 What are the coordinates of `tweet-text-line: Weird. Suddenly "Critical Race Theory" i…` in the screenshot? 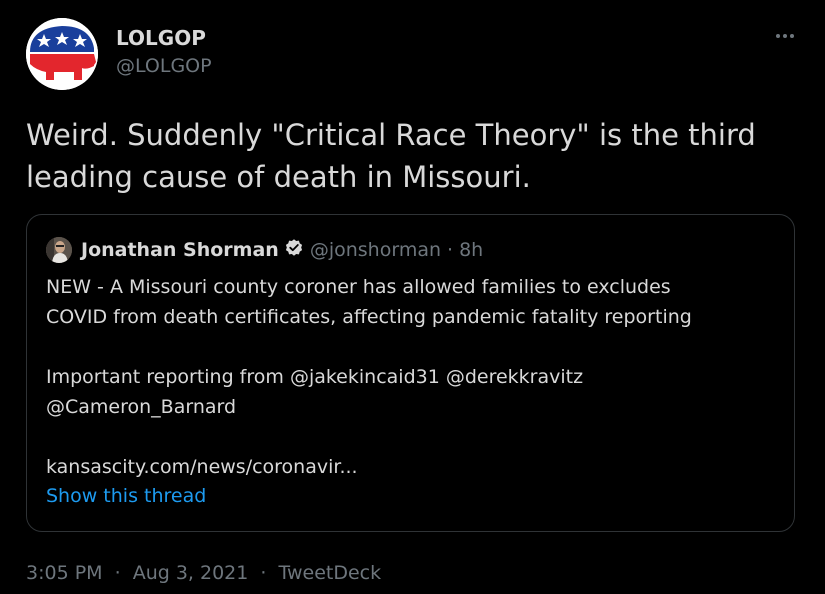 It's located at (391, 135).